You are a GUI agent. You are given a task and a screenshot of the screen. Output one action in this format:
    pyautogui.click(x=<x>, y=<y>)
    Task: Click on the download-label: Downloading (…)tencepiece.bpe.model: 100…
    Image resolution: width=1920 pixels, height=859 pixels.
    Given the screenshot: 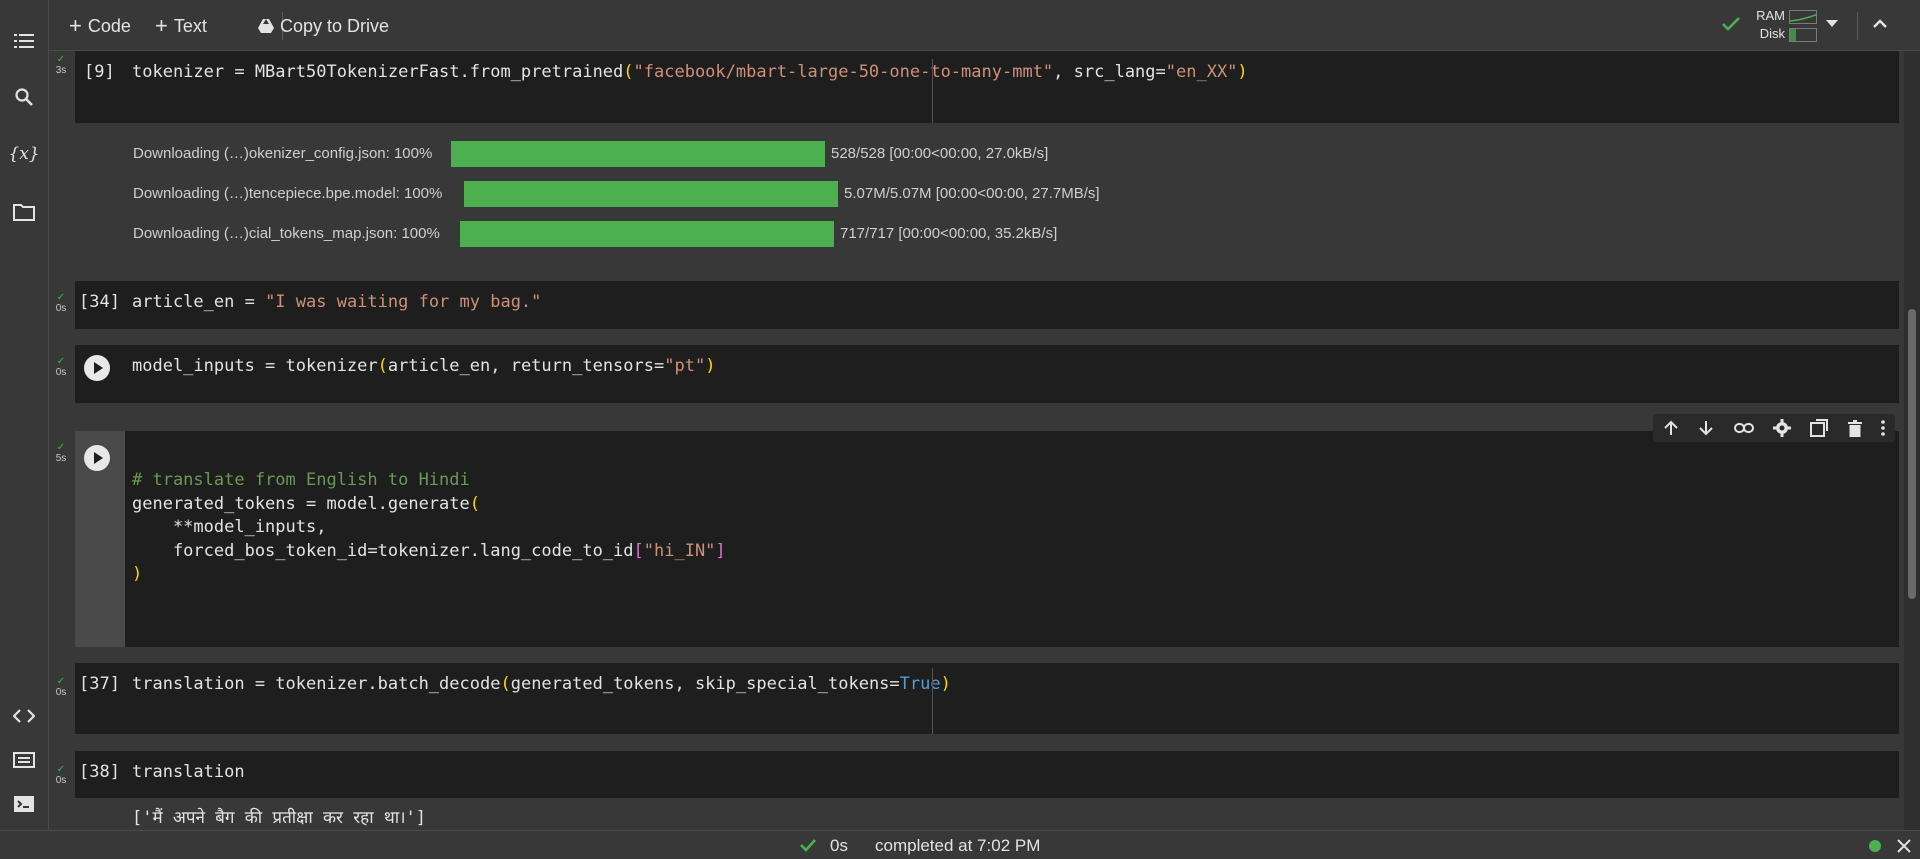 What is the action you would take?
    pyautogui.click(x=288, y=193)
    